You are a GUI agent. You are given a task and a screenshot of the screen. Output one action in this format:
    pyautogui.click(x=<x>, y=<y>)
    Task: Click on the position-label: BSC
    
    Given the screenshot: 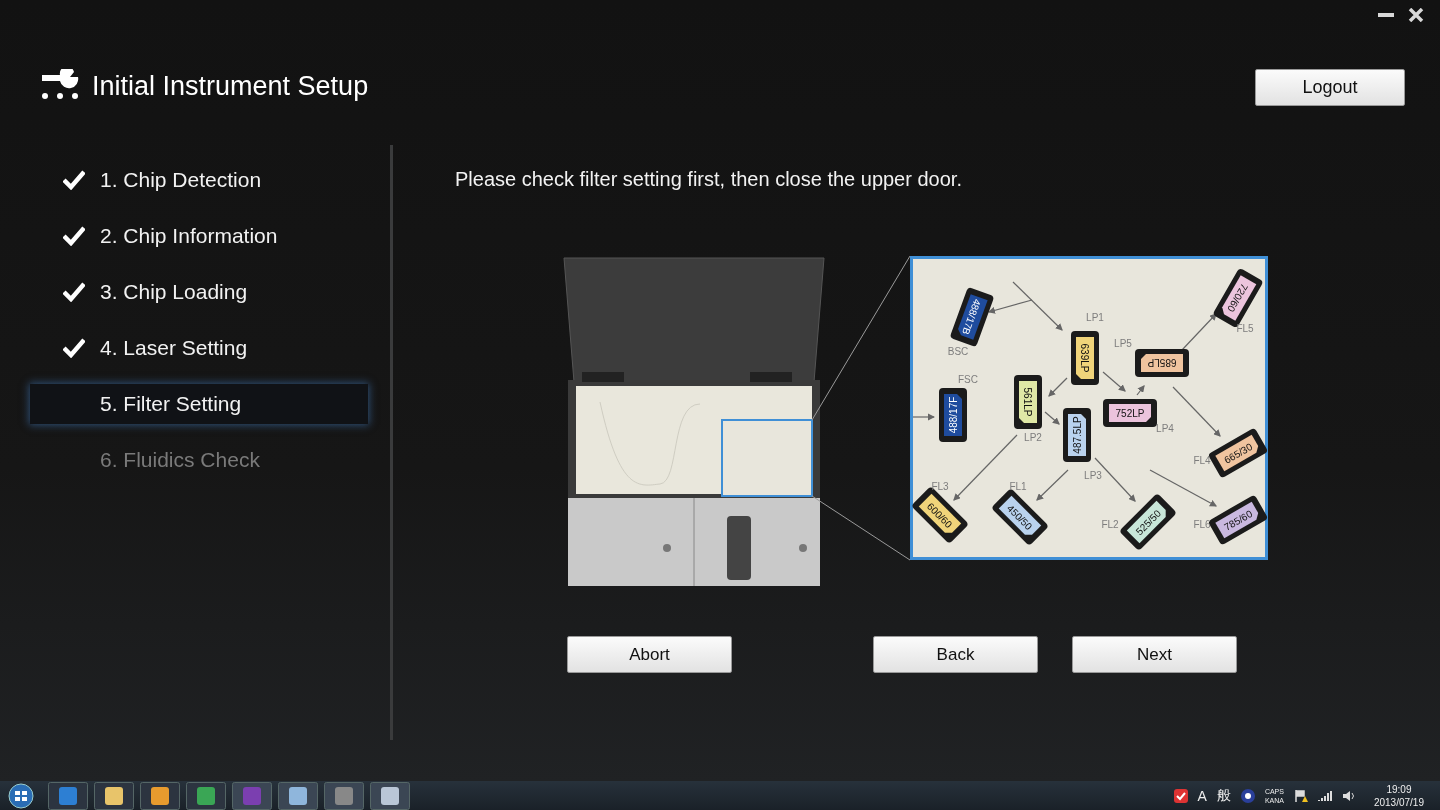 What is the action you would take?
    pyautogui.click(x=958, y=351)
    